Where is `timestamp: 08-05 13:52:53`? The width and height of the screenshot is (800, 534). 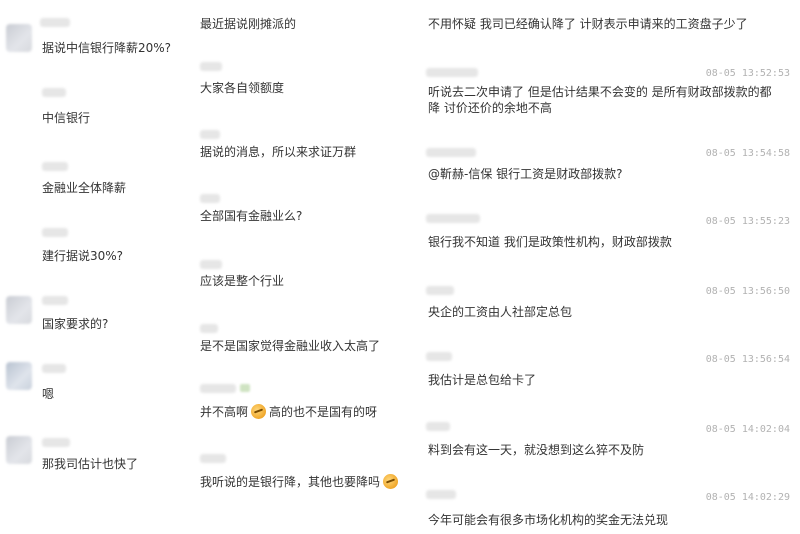 timestamp: 08-05 13:52:53 is located at coordinates (747, 73).